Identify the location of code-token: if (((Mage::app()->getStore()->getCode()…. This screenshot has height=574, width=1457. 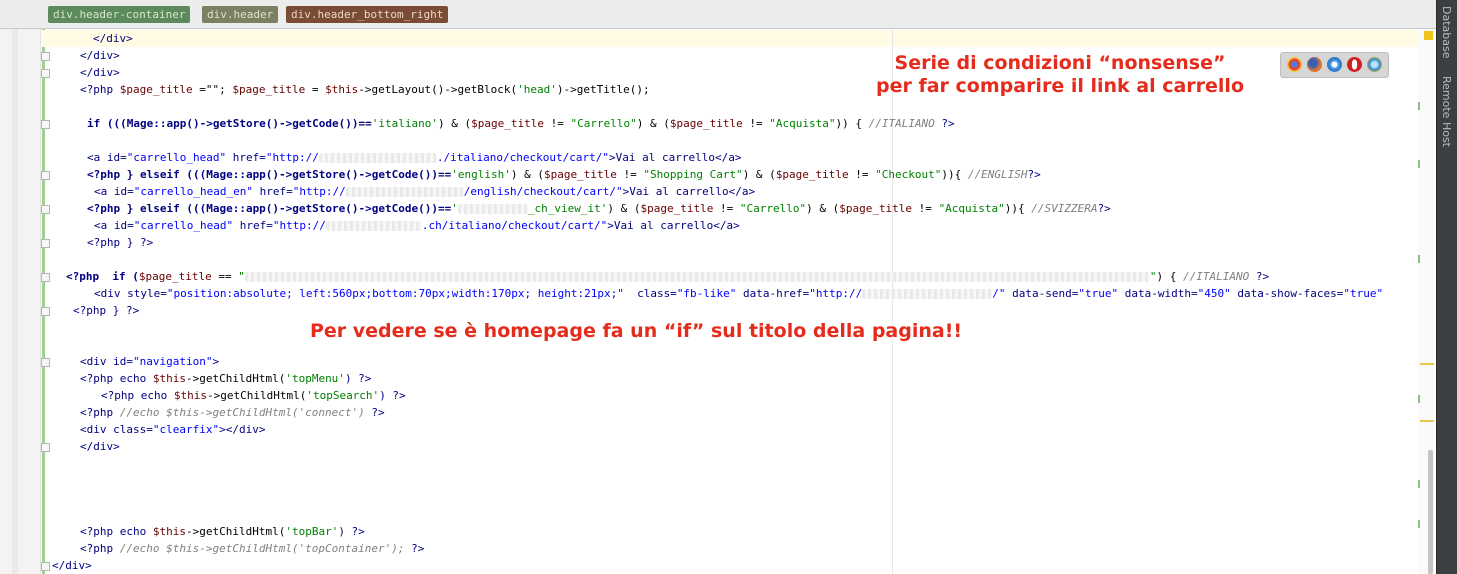
(229, 123).